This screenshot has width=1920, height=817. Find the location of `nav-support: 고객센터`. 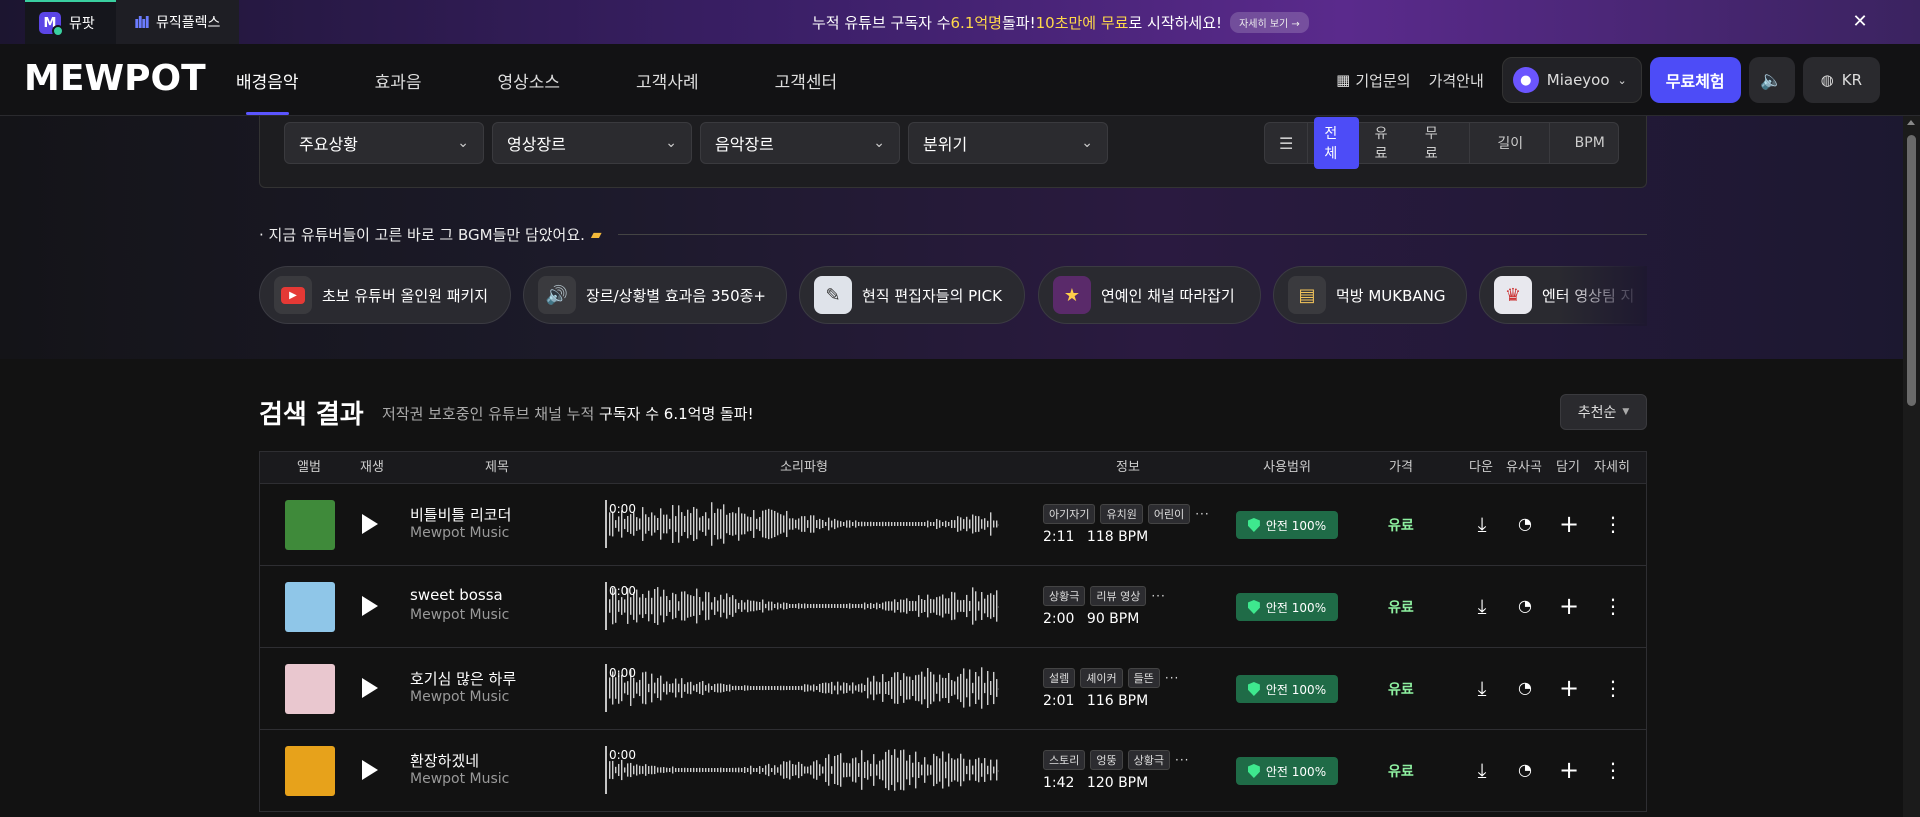

nav-support: 고객센터 is located at coordinates (806, 80).